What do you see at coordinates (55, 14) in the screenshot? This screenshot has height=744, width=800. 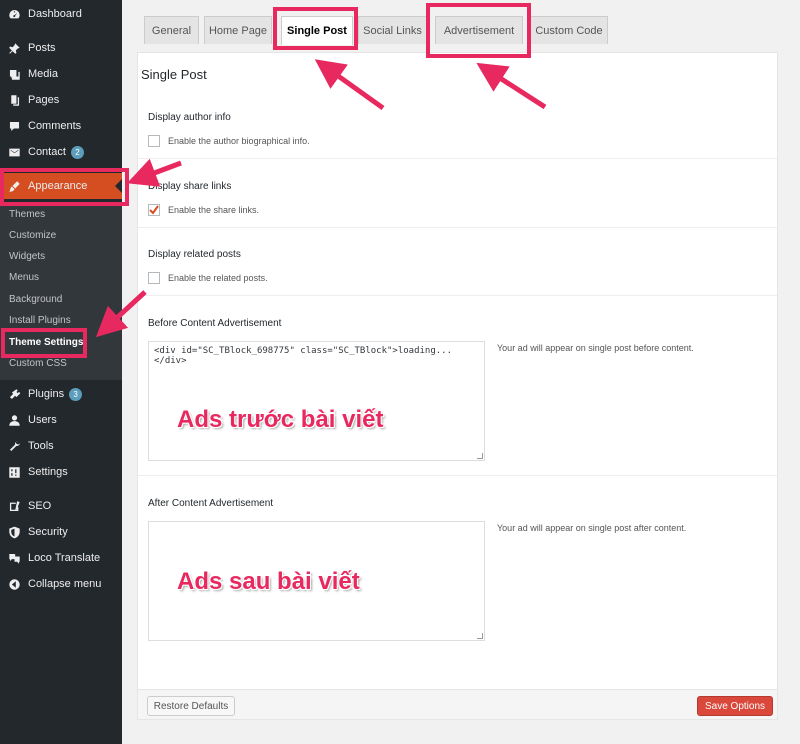 I see `menu-label: Dashboard` at bounding box center [55, 14].